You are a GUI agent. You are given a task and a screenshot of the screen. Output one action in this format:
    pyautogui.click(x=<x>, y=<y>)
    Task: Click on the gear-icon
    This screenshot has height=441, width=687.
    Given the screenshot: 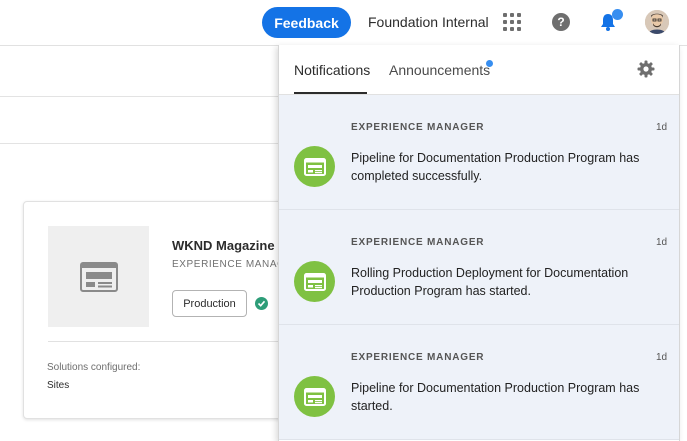 What is the action you would take?
    pyautogui.click(x=646, y=69)
    